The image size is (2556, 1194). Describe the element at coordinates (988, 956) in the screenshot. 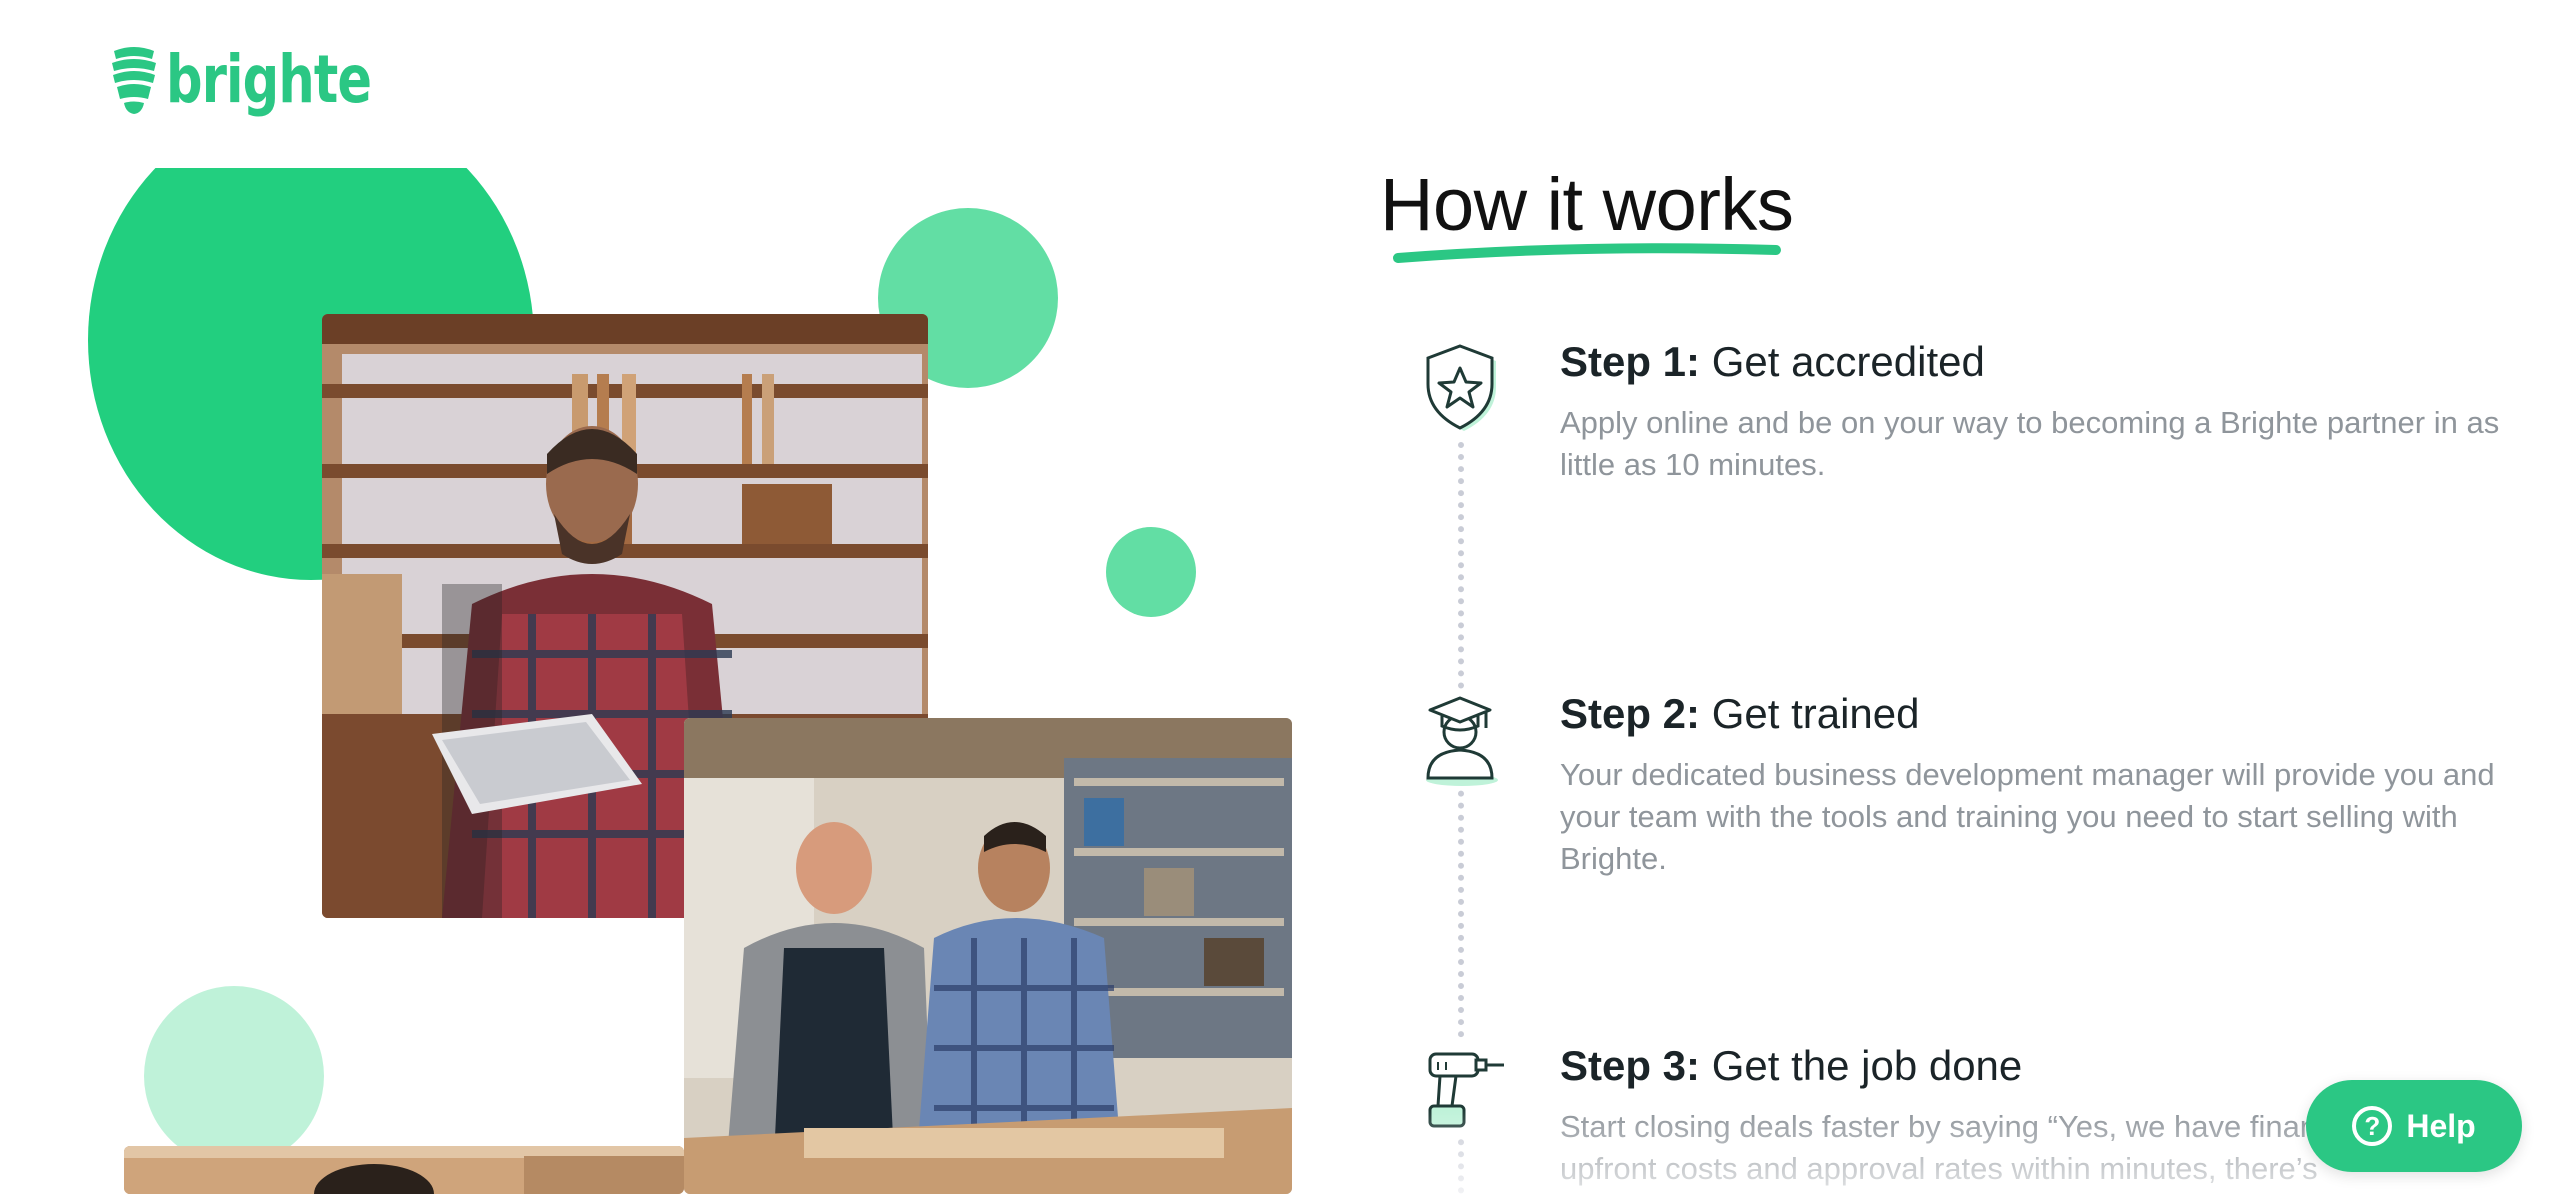

I see `photo-two-men-at-workbench` at that location.